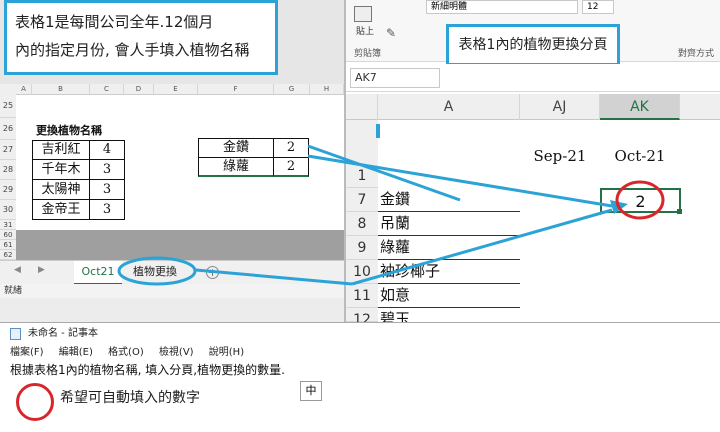 The image size is (720, 432). What do you see at coordinates (449, 107) in the screenshot?
I see `col-header-a: A` at bounding box center [449, 107].